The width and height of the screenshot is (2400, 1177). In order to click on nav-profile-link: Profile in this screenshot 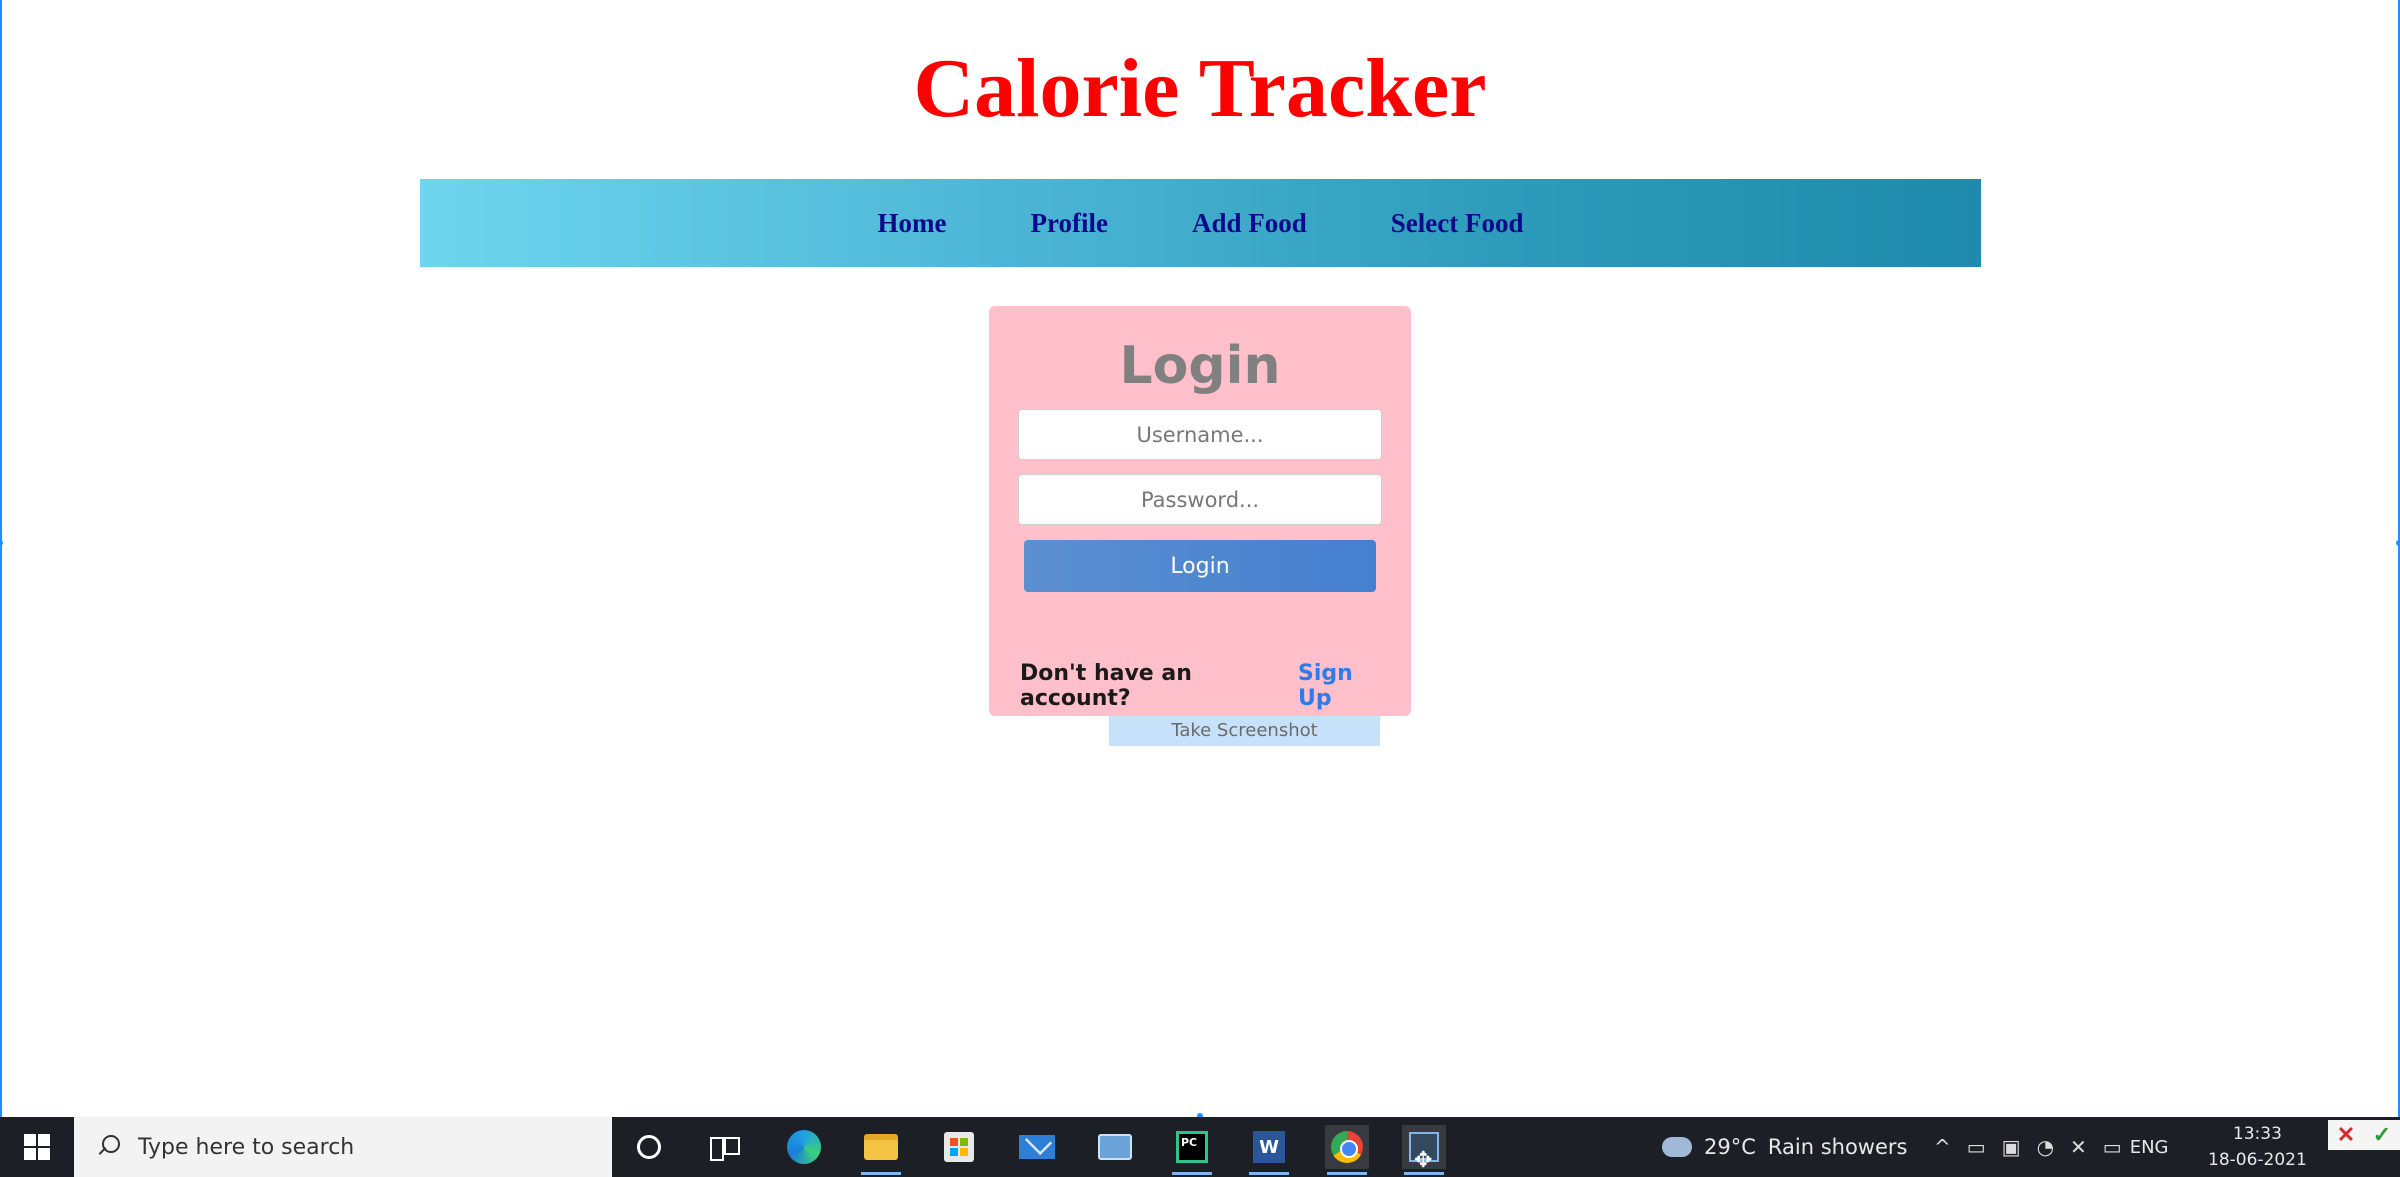, I will do `click(1068, 223)`.